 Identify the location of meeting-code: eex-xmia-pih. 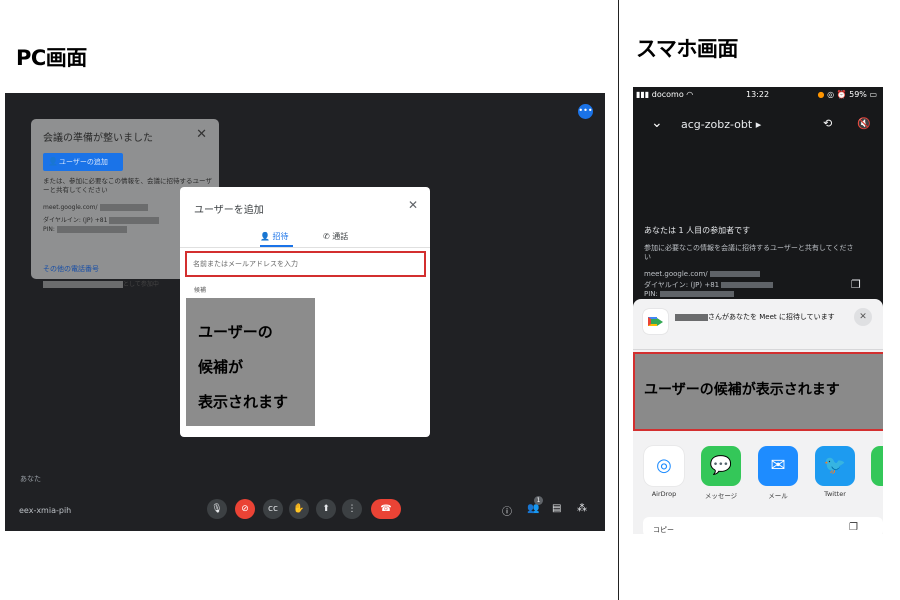
(45, 510).